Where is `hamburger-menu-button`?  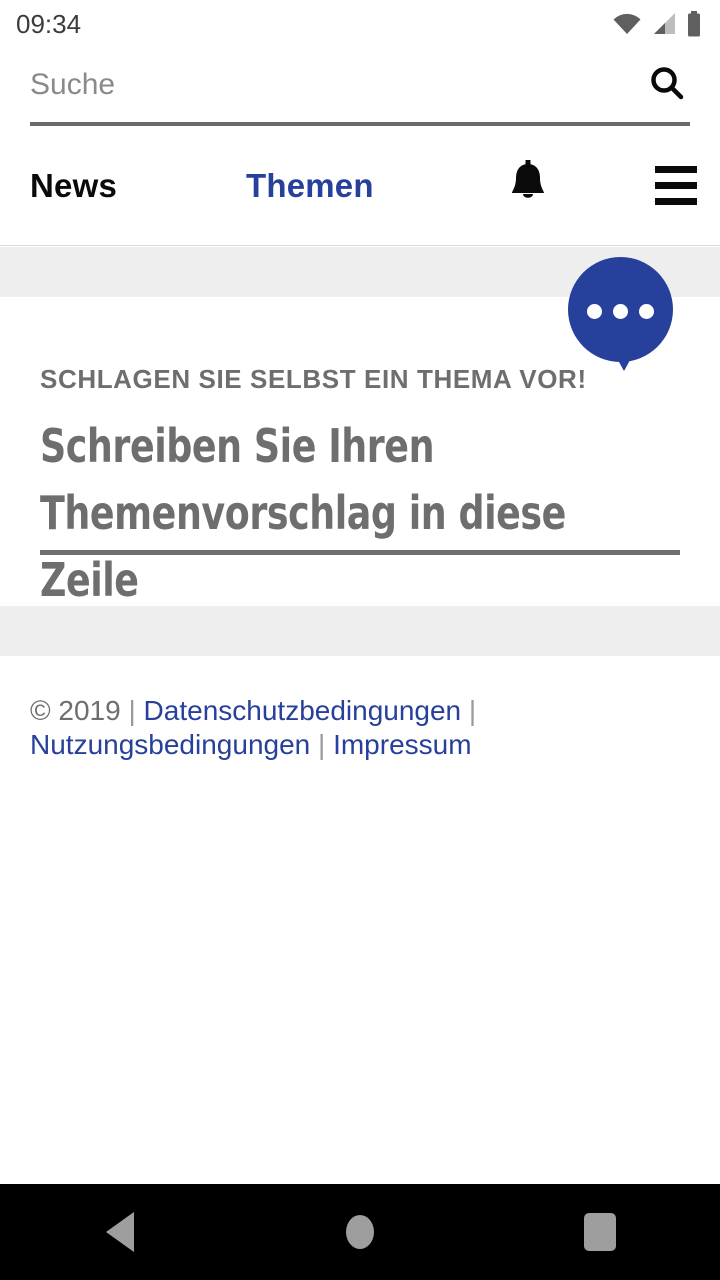 hamburger-menu-button is located at coordinates (676, 186).